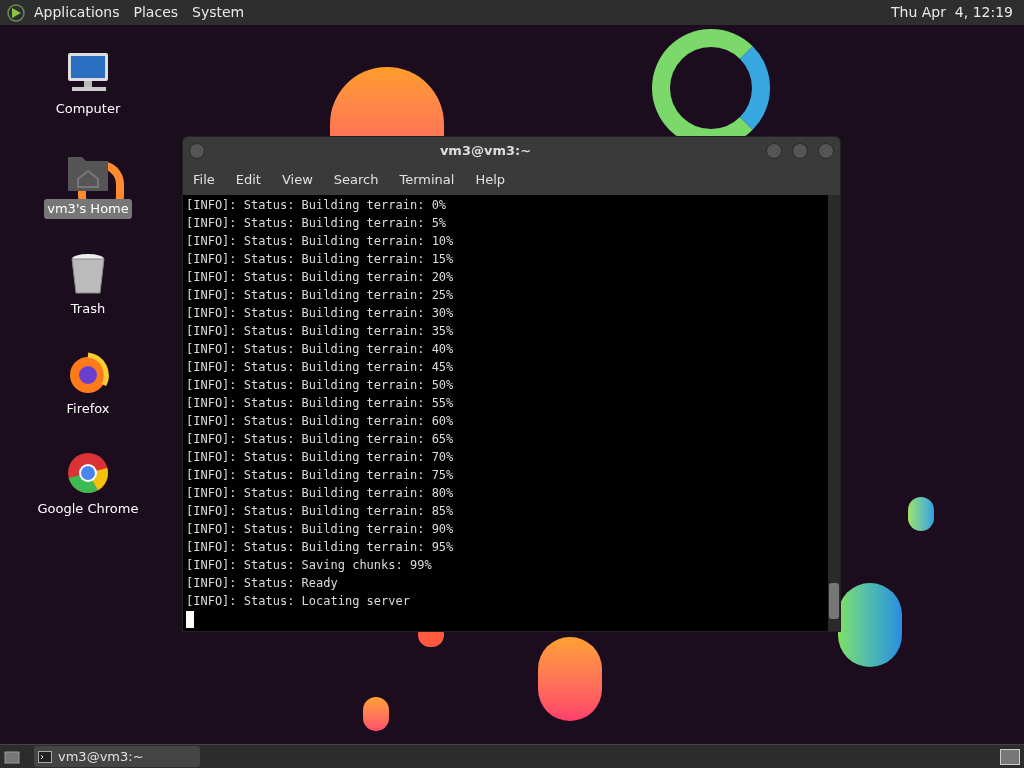 The width and height of the screenshot is (1024, 768). Describe the element at coordinates (88, 309) in the screenshot. I see `desktop-icon-label: Trash` at that location.